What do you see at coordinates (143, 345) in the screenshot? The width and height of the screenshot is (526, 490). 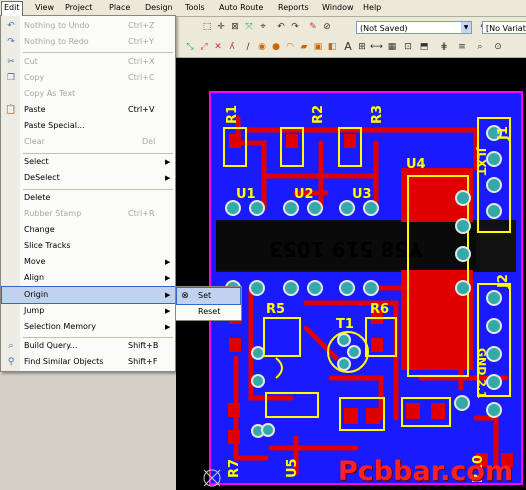 I see `menu-item-shortcut: Shift+B` at bounding box center [143, 345].